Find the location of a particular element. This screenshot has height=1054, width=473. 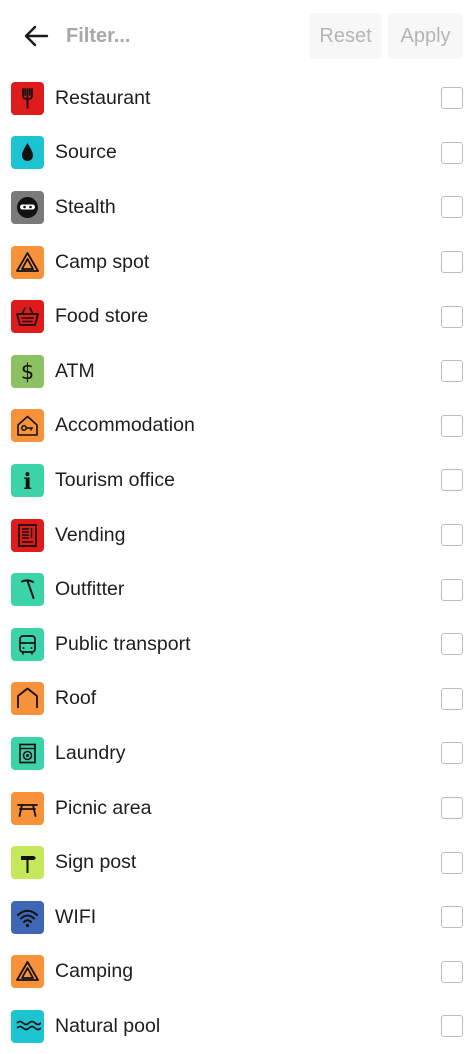

list-item-label: Roof is located at coordinates (76, 698).